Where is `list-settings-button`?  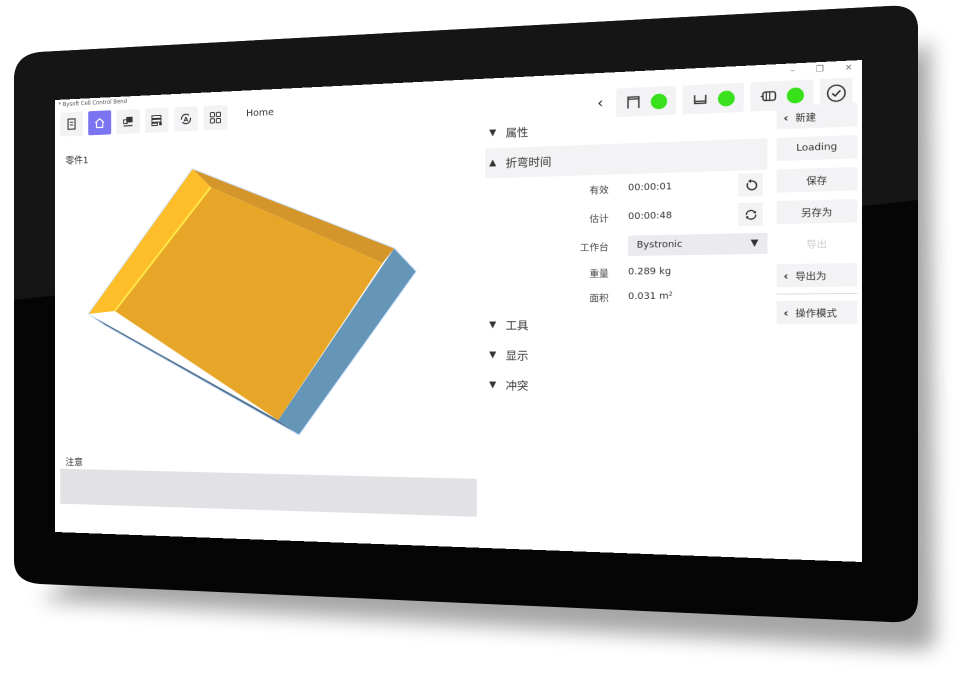 list-settings-button is located at coordinates (157, 120).